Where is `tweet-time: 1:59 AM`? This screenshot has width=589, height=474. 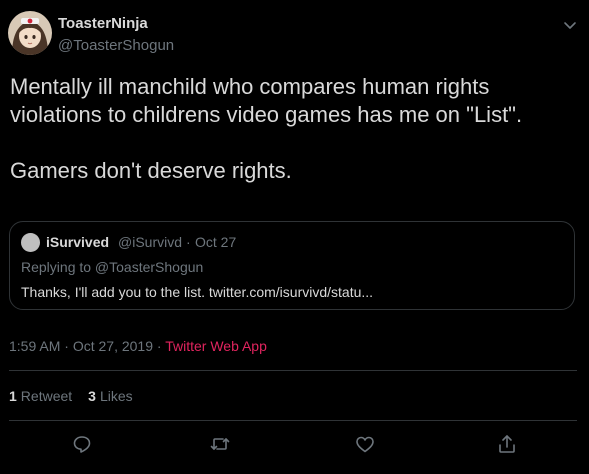
tweet-time: 1:59 AM is located at coordinates (34, 346).